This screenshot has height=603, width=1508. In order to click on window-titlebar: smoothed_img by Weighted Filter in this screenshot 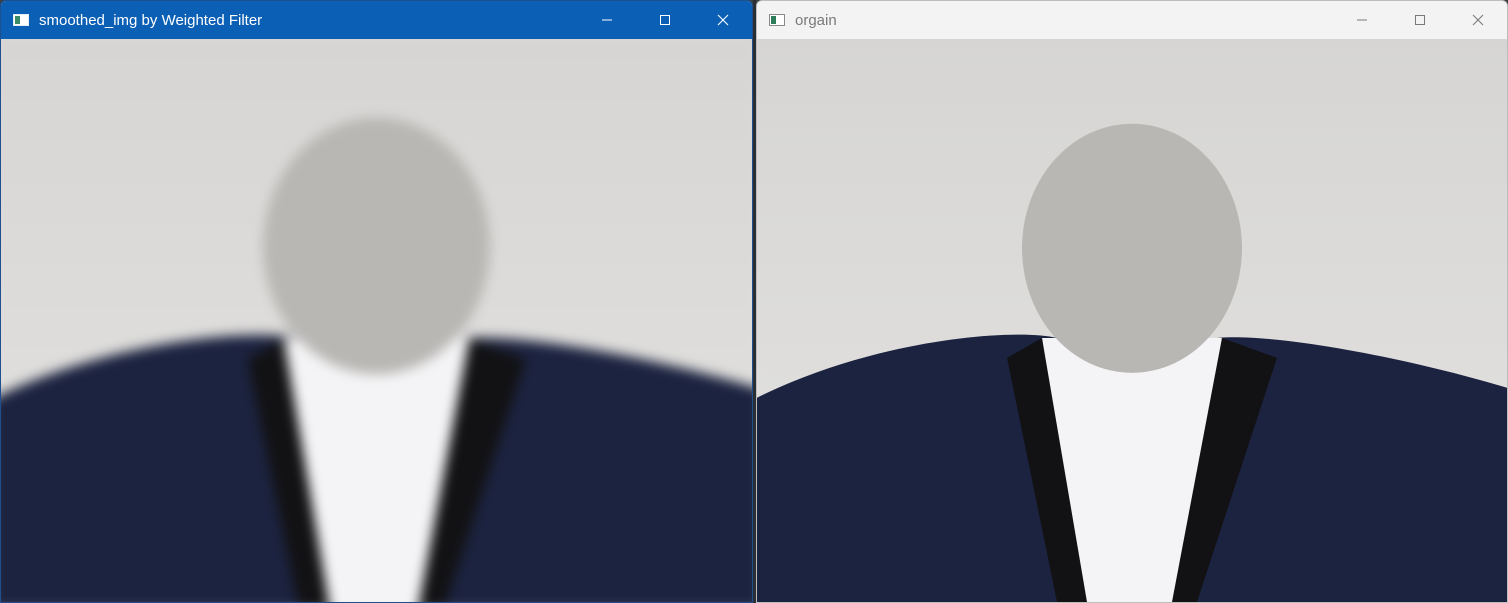, I will do `click(376, 20)`.